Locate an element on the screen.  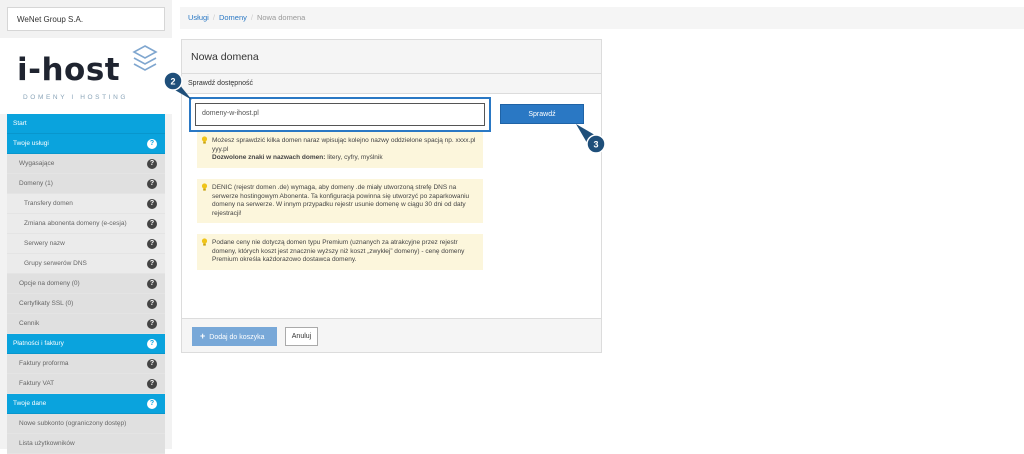
sidebar-item: Start is located at coordinates (86, 124).